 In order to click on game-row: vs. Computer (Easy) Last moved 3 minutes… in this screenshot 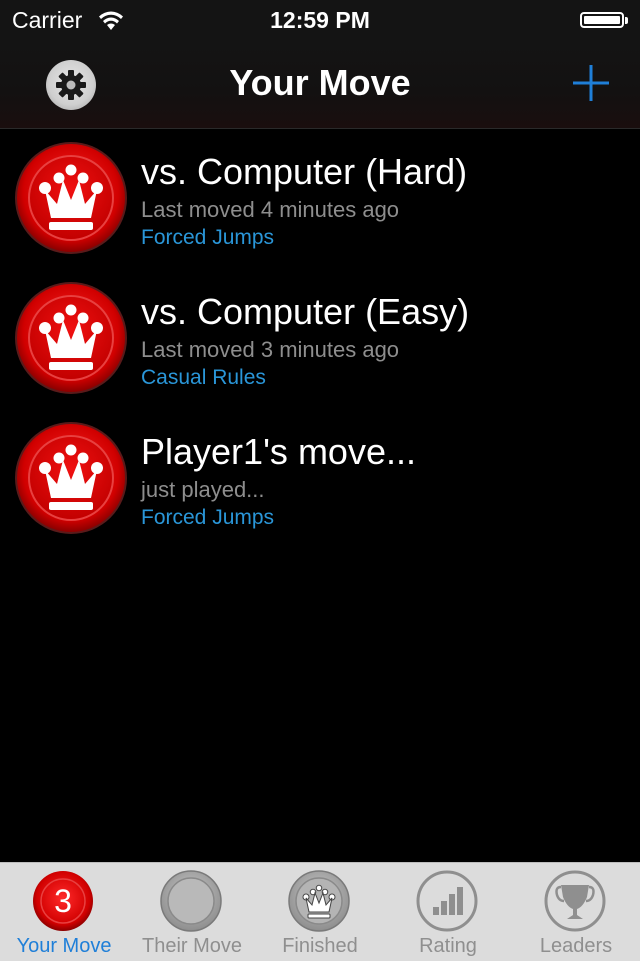, I will do `click(320, 339)`.